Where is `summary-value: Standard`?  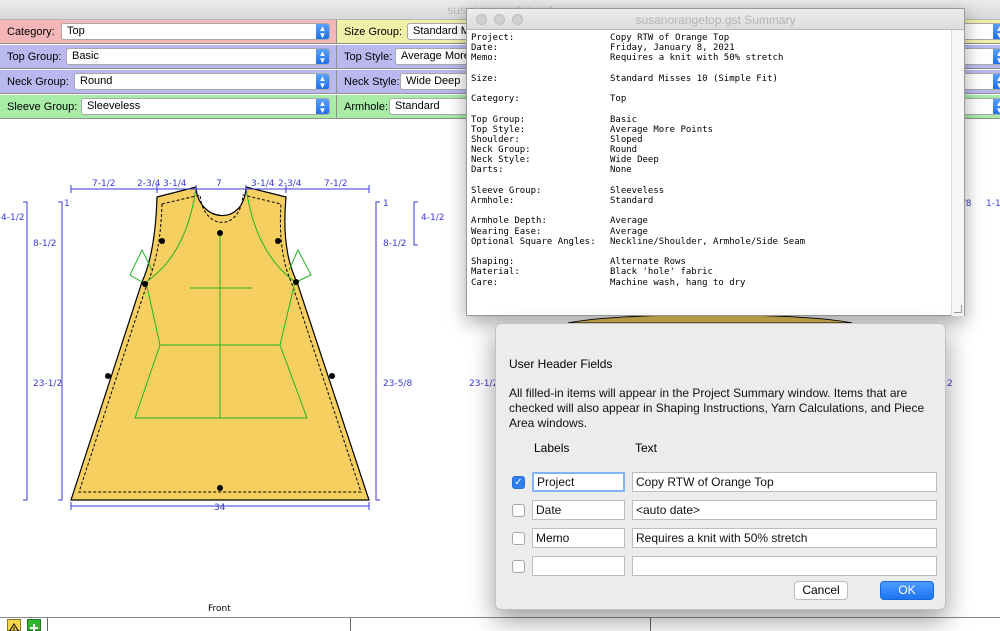 summary-value: Standard is located at coordinates (632, 201).